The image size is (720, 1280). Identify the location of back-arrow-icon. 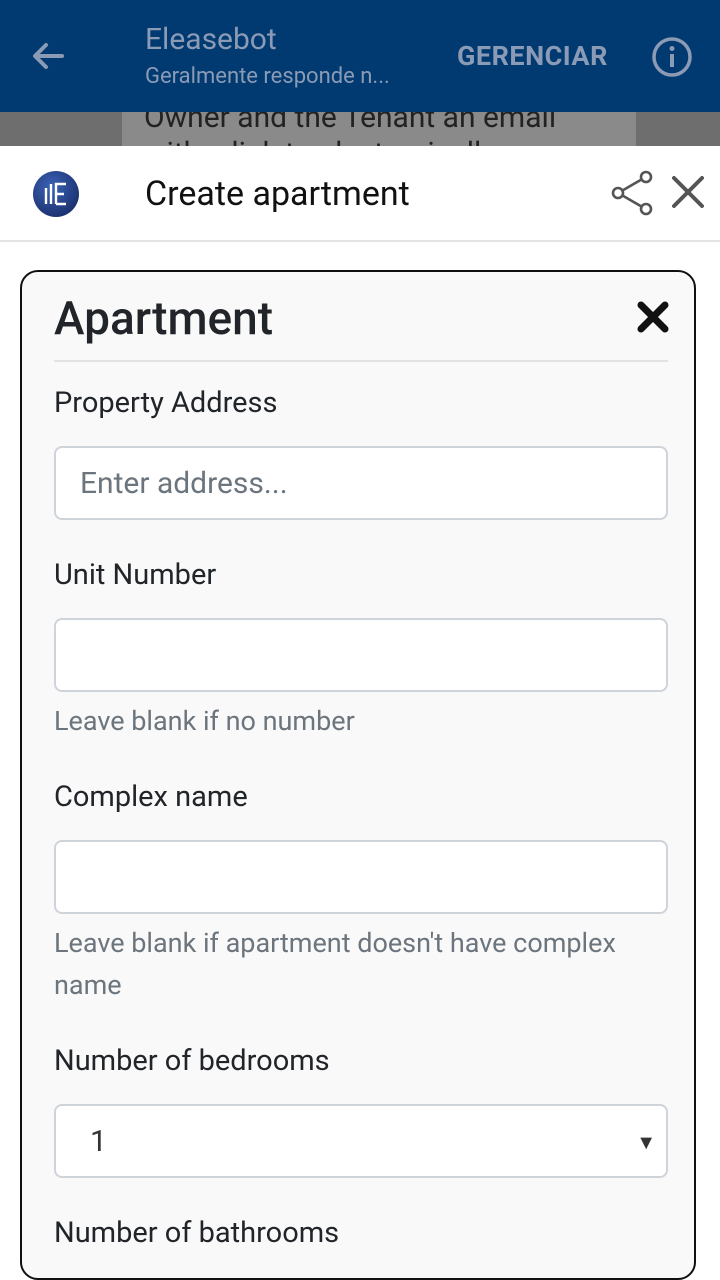
(48, 56).